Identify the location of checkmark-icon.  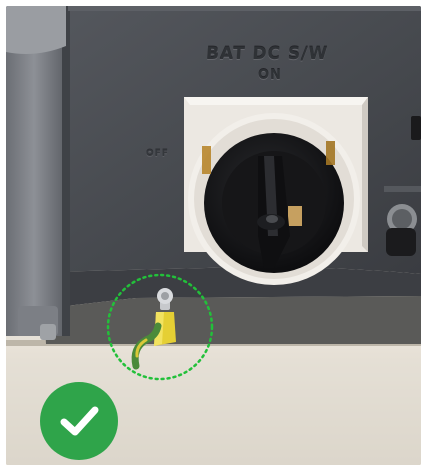
(79, 421).